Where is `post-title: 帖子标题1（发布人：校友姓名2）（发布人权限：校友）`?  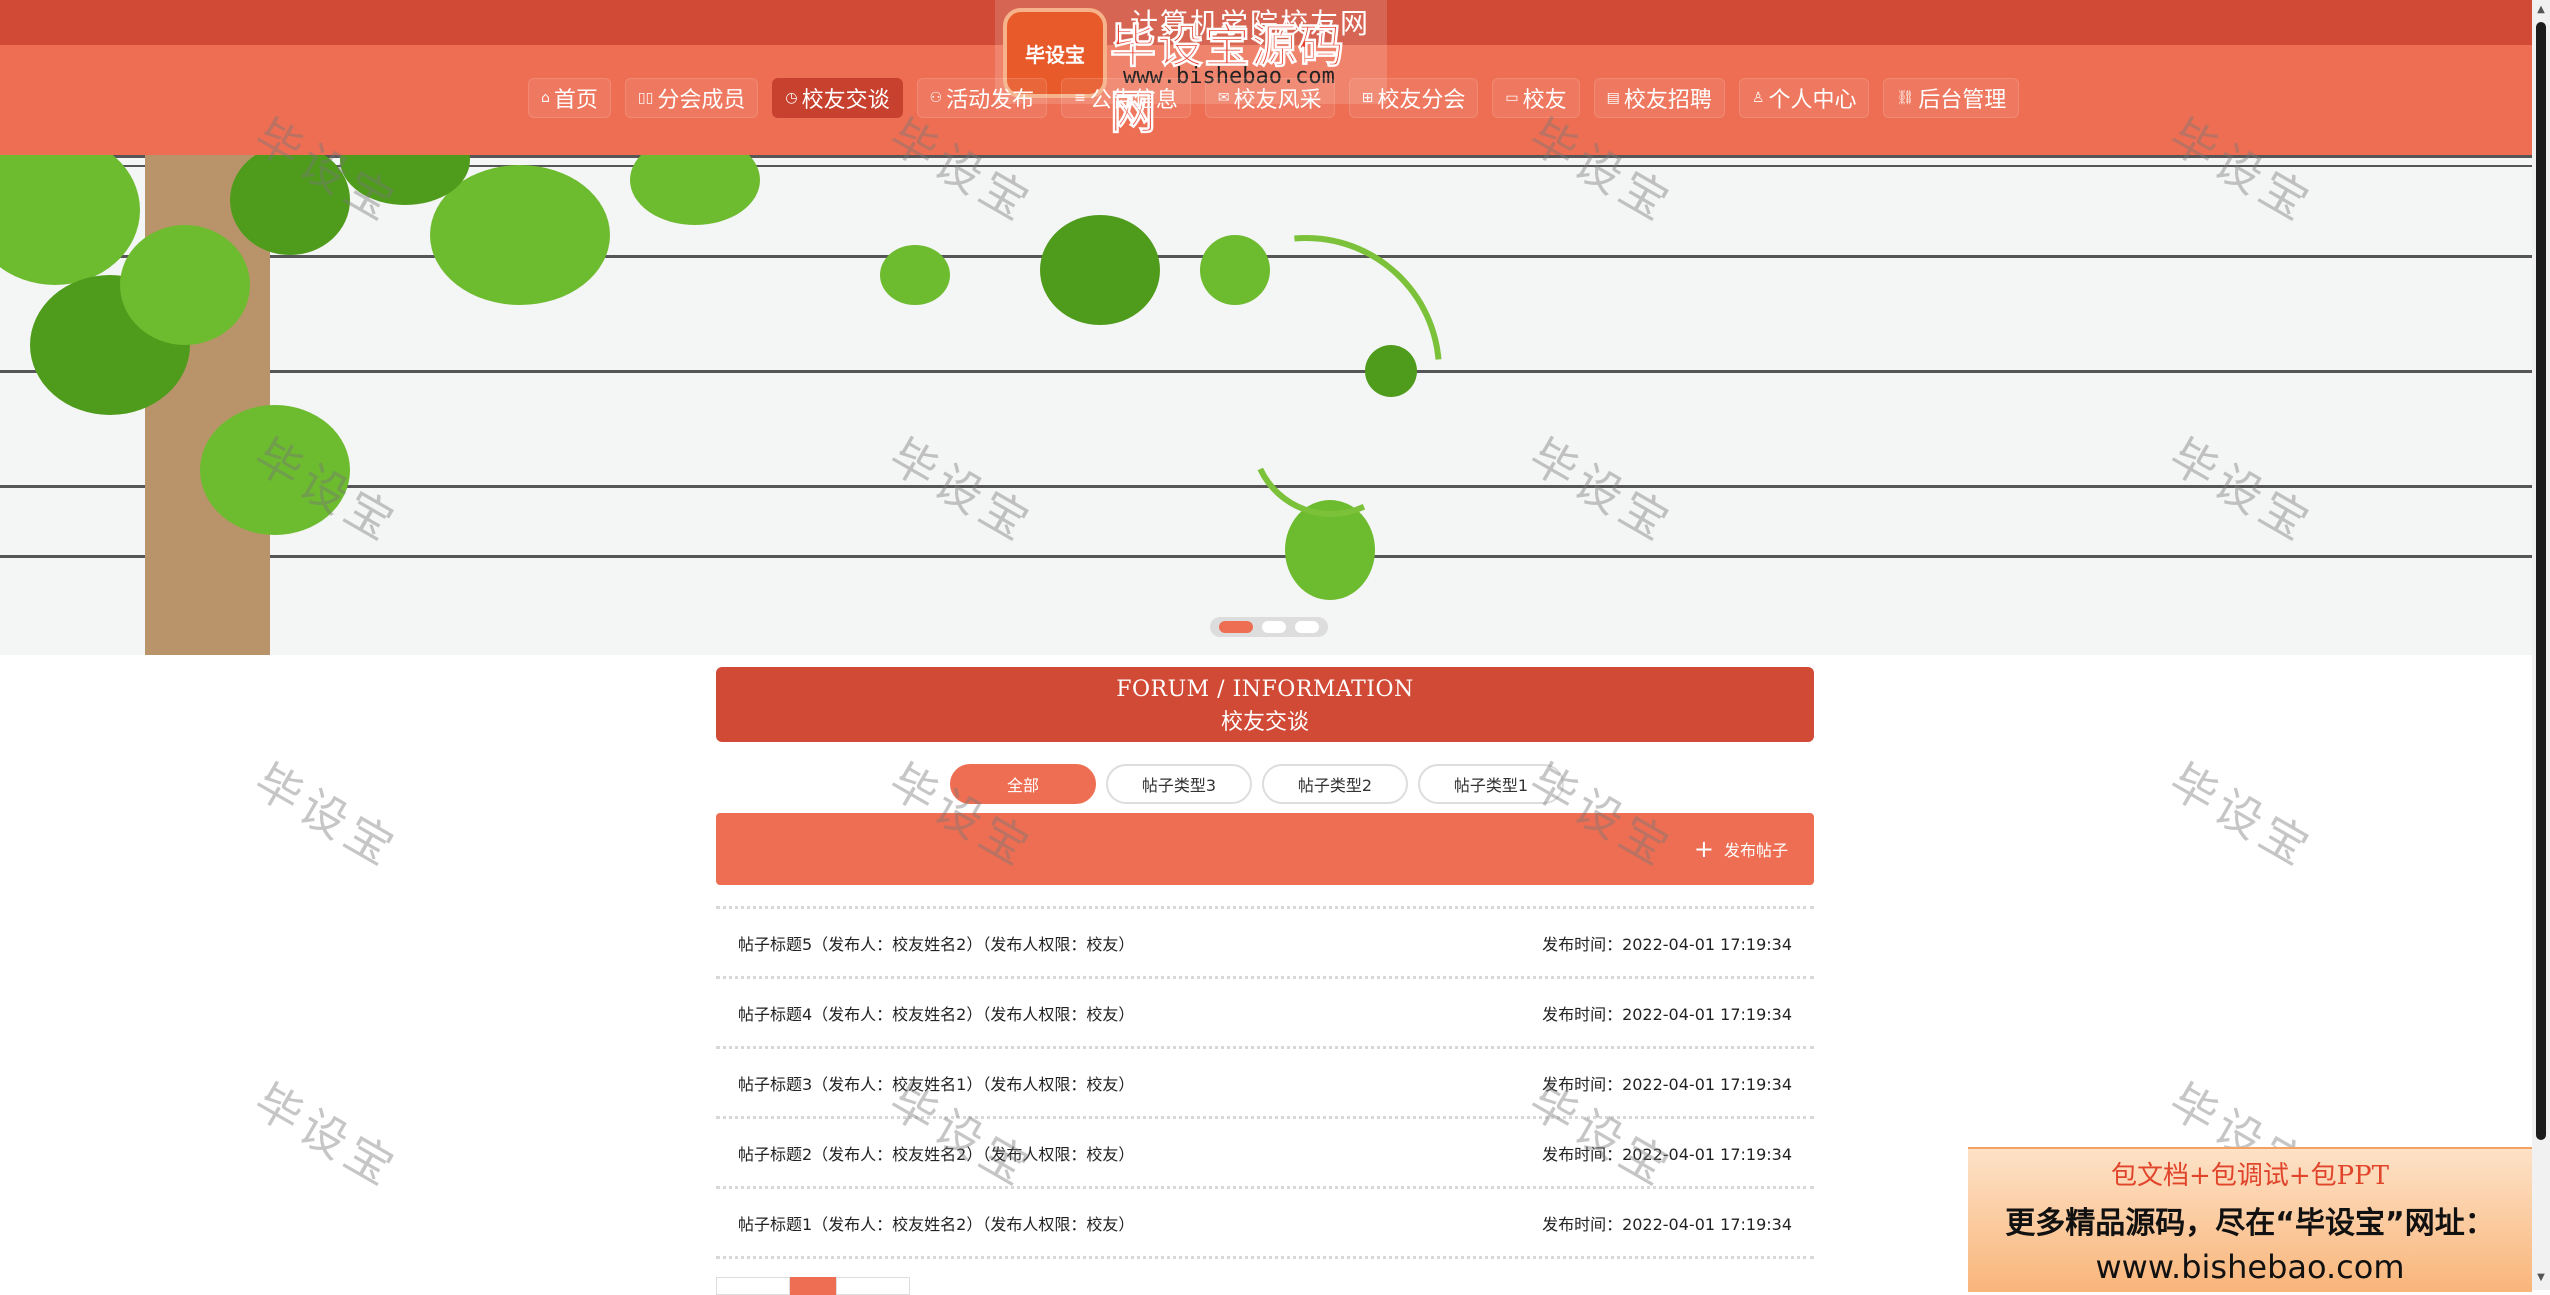 post-title: 帖子标题1（发布人：校友姓名2）（发布人权限：校友） is located at coordinates (936, 1223).